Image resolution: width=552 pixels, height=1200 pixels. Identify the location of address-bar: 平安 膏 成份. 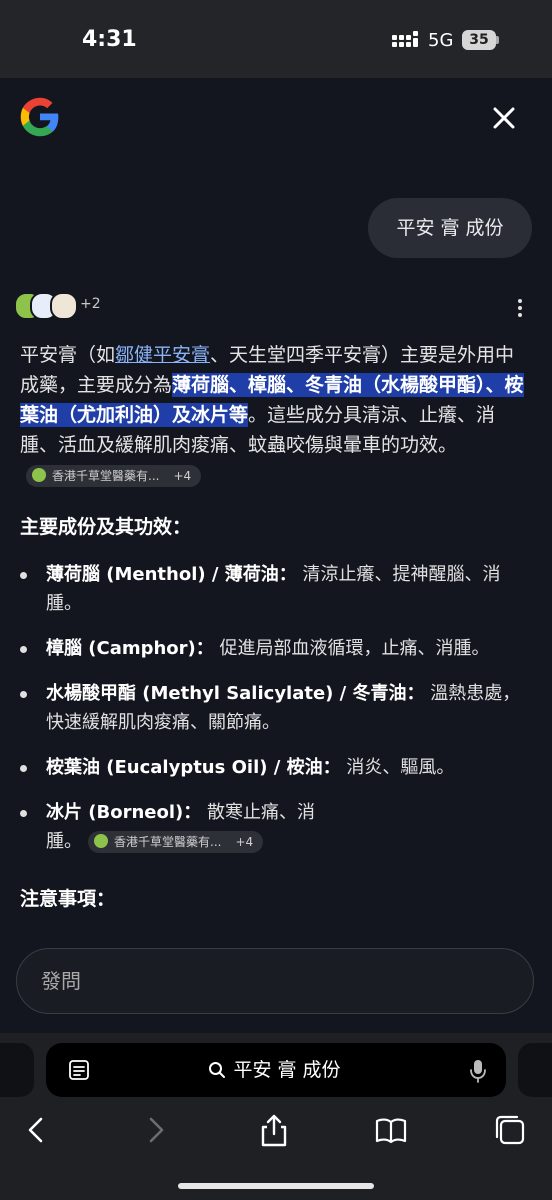
(276, 1070).